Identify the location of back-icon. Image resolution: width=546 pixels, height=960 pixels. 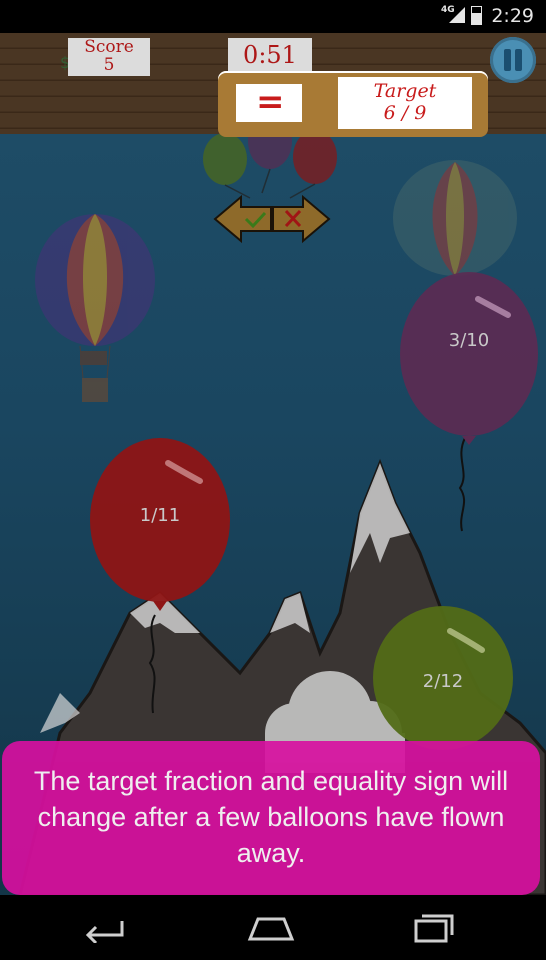
(105, 928).